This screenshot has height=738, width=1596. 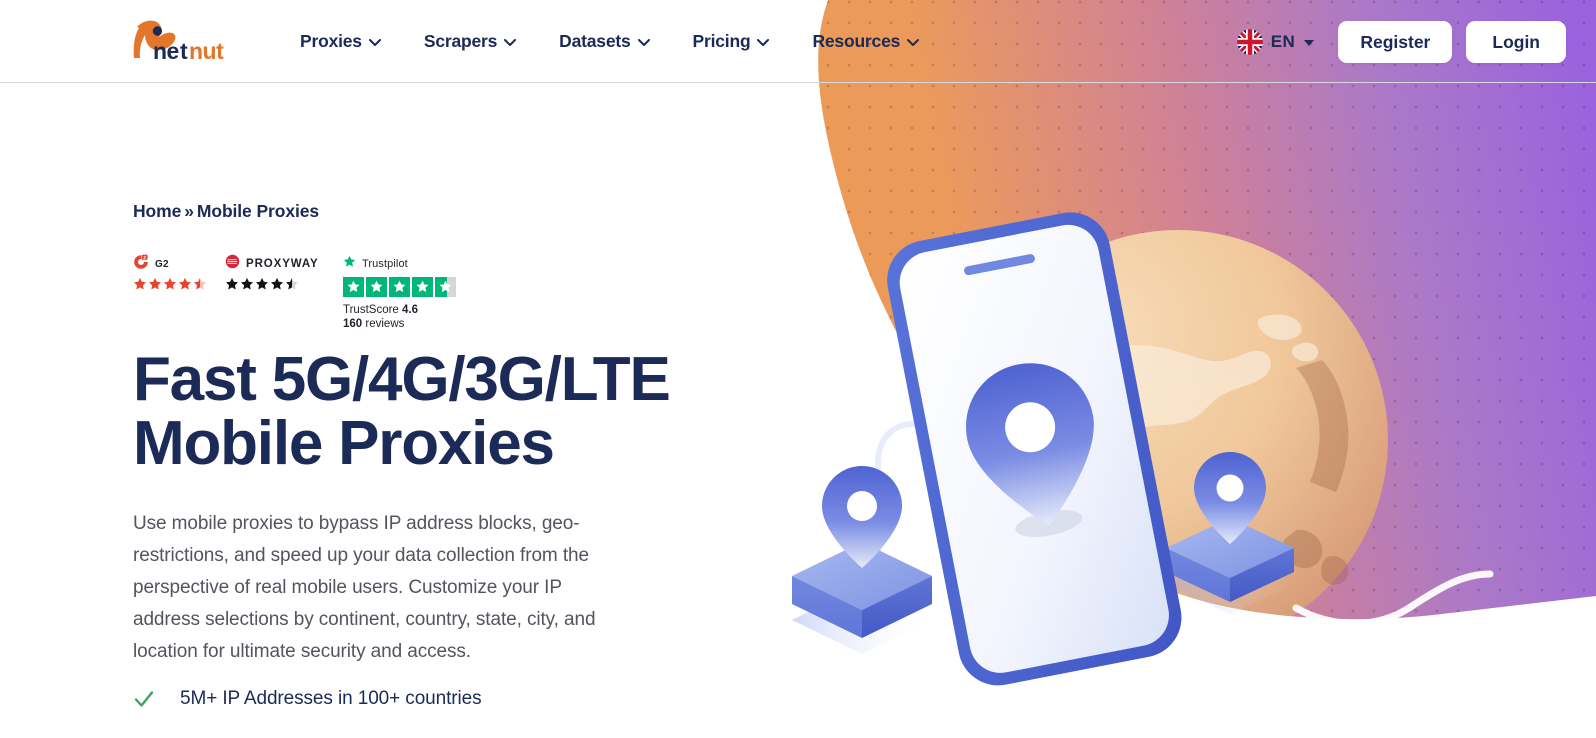 What do you see at coordinates (144, 699) in the screenshot?
I see `check-icon` at bounding box center [144, 699].